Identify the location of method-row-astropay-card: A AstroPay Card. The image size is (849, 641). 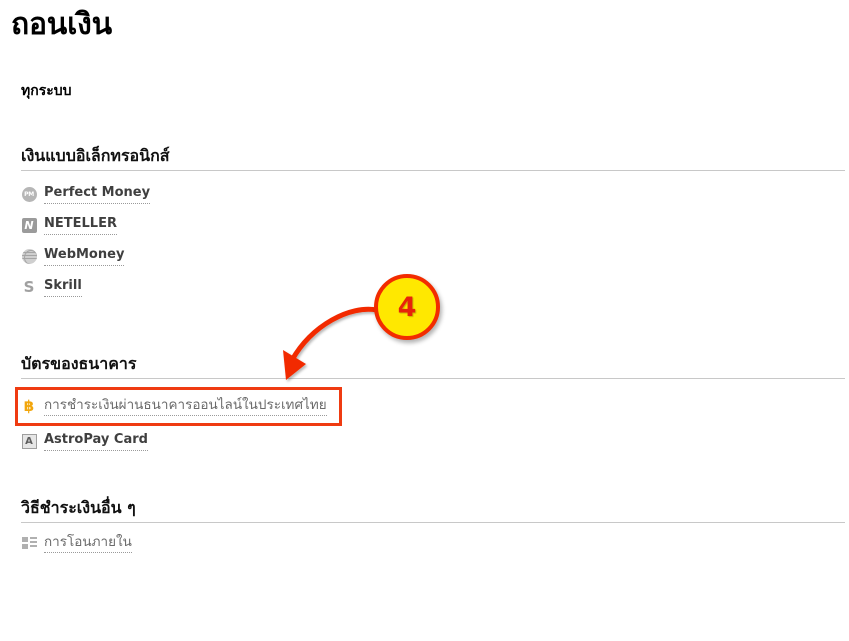
(424, 441).